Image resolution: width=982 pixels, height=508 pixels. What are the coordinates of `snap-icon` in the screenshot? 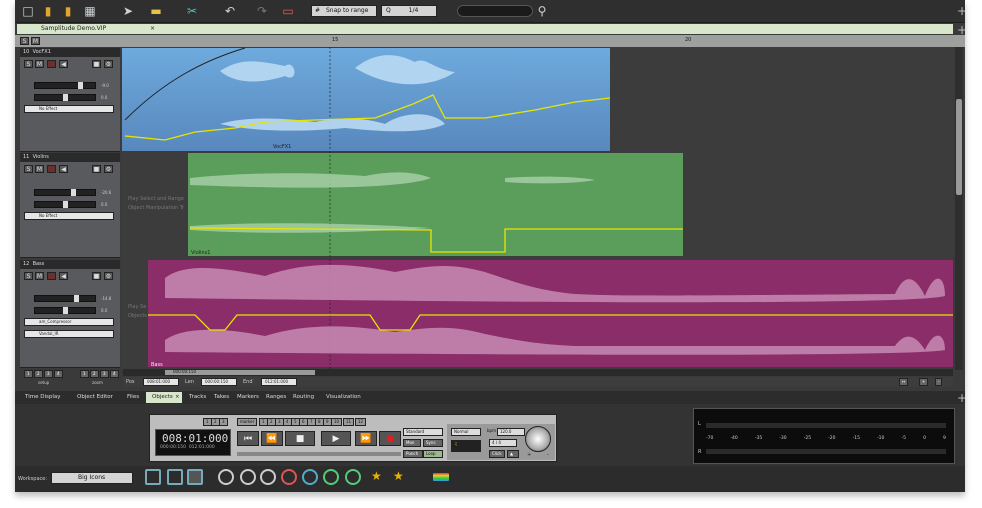 It's located at (353, 477).